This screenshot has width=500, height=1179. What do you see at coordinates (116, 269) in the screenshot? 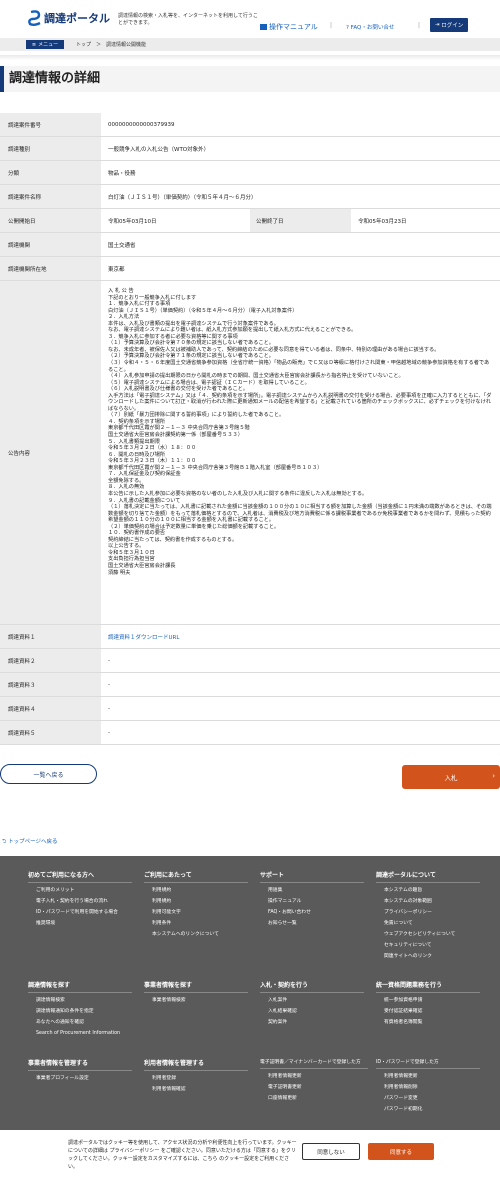
I see `row-value: 東京都` at bounding box center [116, 269].